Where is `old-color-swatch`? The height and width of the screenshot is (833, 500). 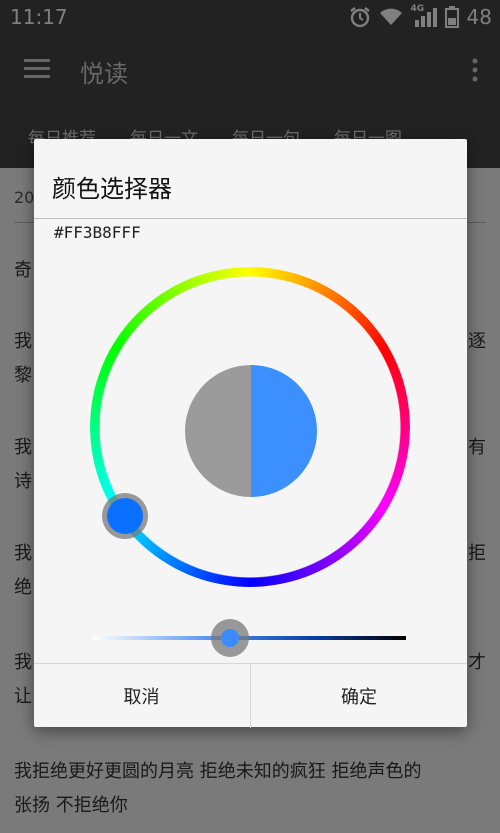 old-color-swatch is located at coordinates (218, 431).